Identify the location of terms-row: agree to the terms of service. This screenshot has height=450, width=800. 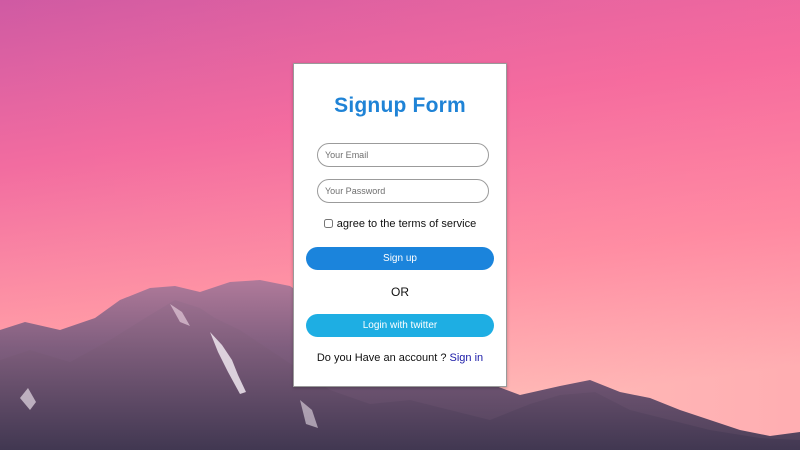
(400, 224).